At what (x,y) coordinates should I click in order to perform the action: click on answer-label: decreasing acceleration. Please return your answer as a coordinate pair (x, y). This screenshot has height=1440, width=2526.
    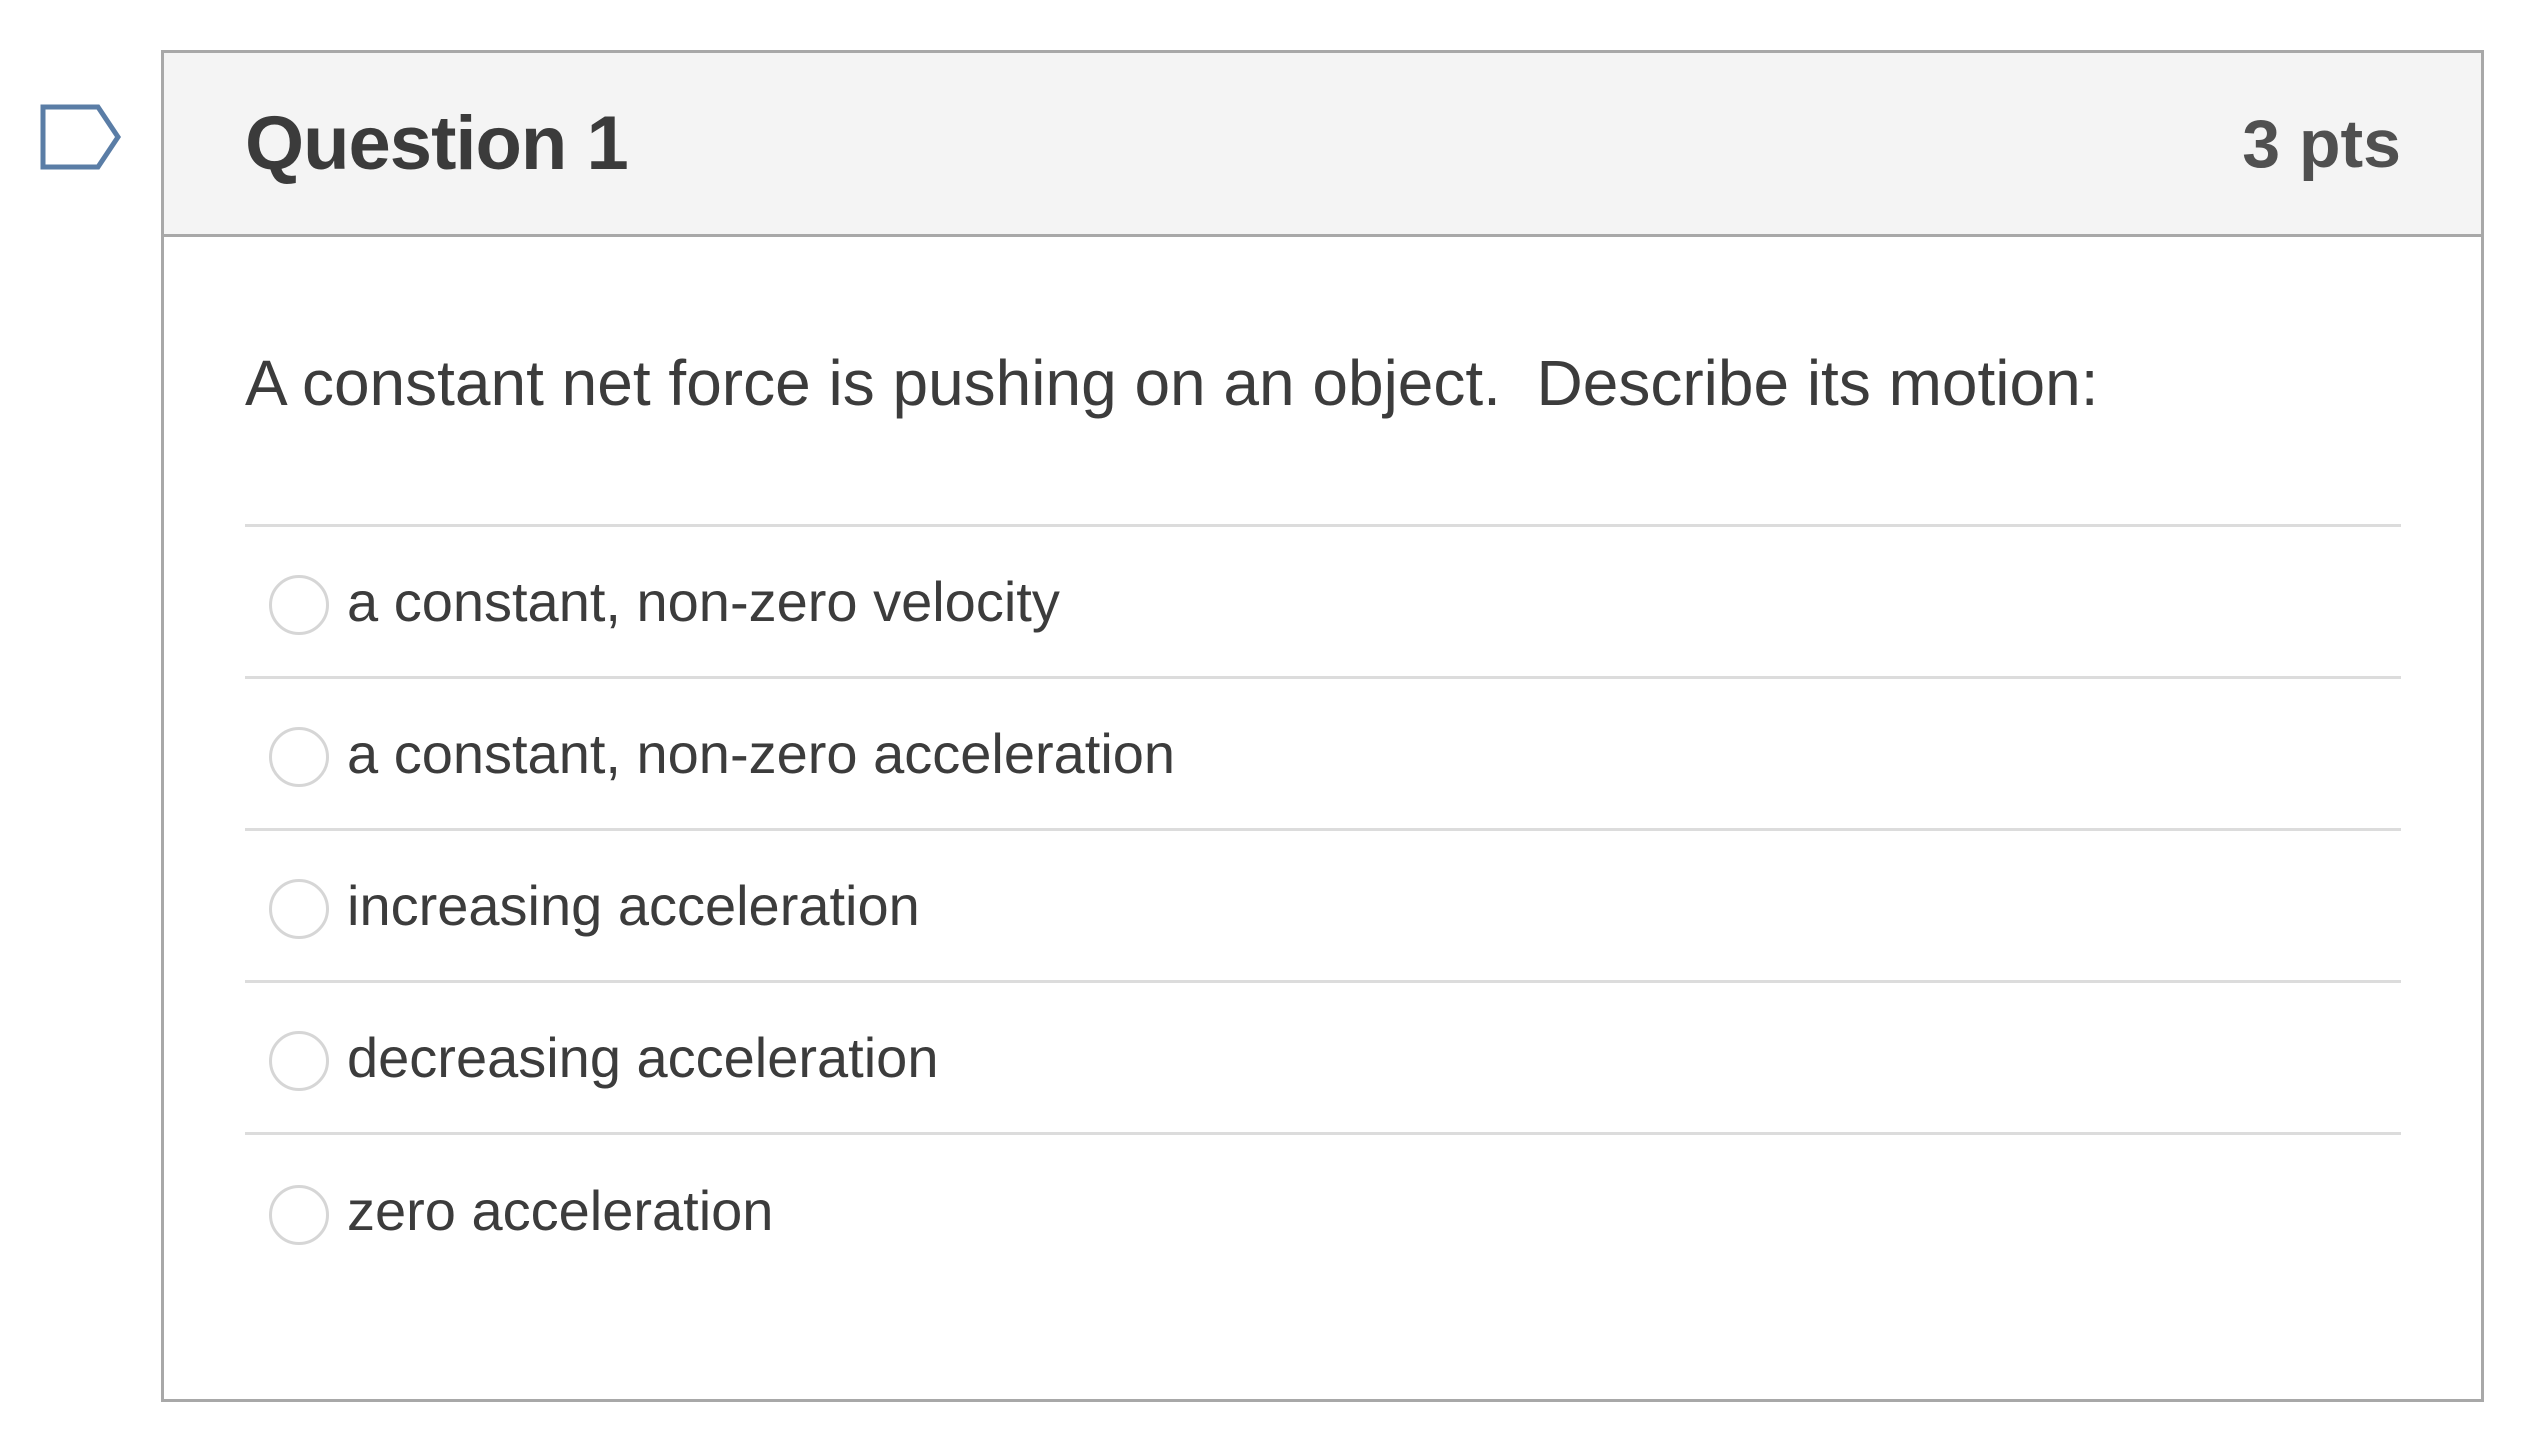
    Looking at the image, I should click on (642, 1057).